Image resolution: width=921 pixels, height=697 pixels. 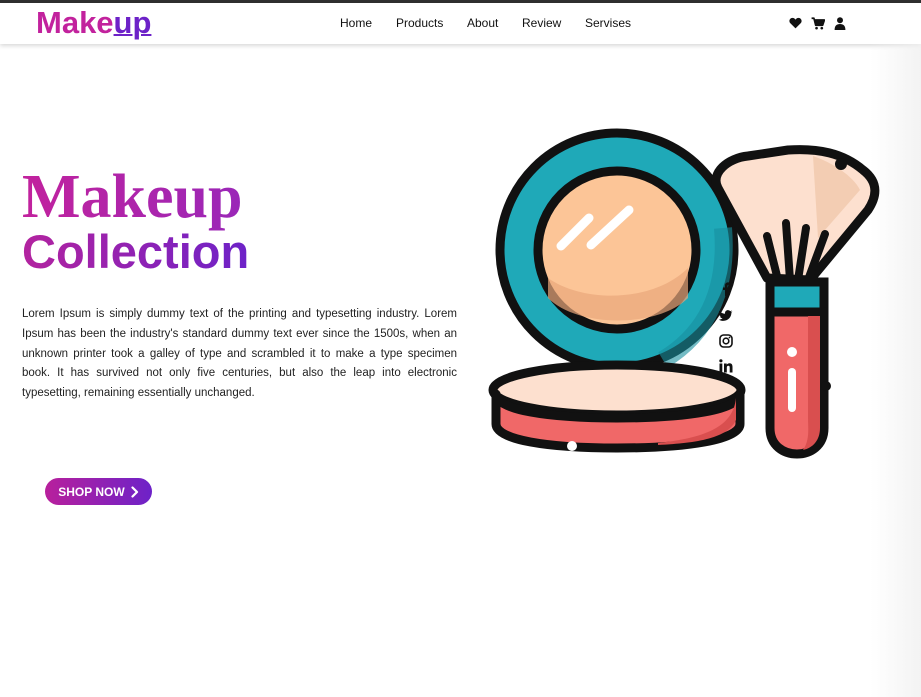 I want to click on nav-link-products: Products, so click(x=419, y=23).